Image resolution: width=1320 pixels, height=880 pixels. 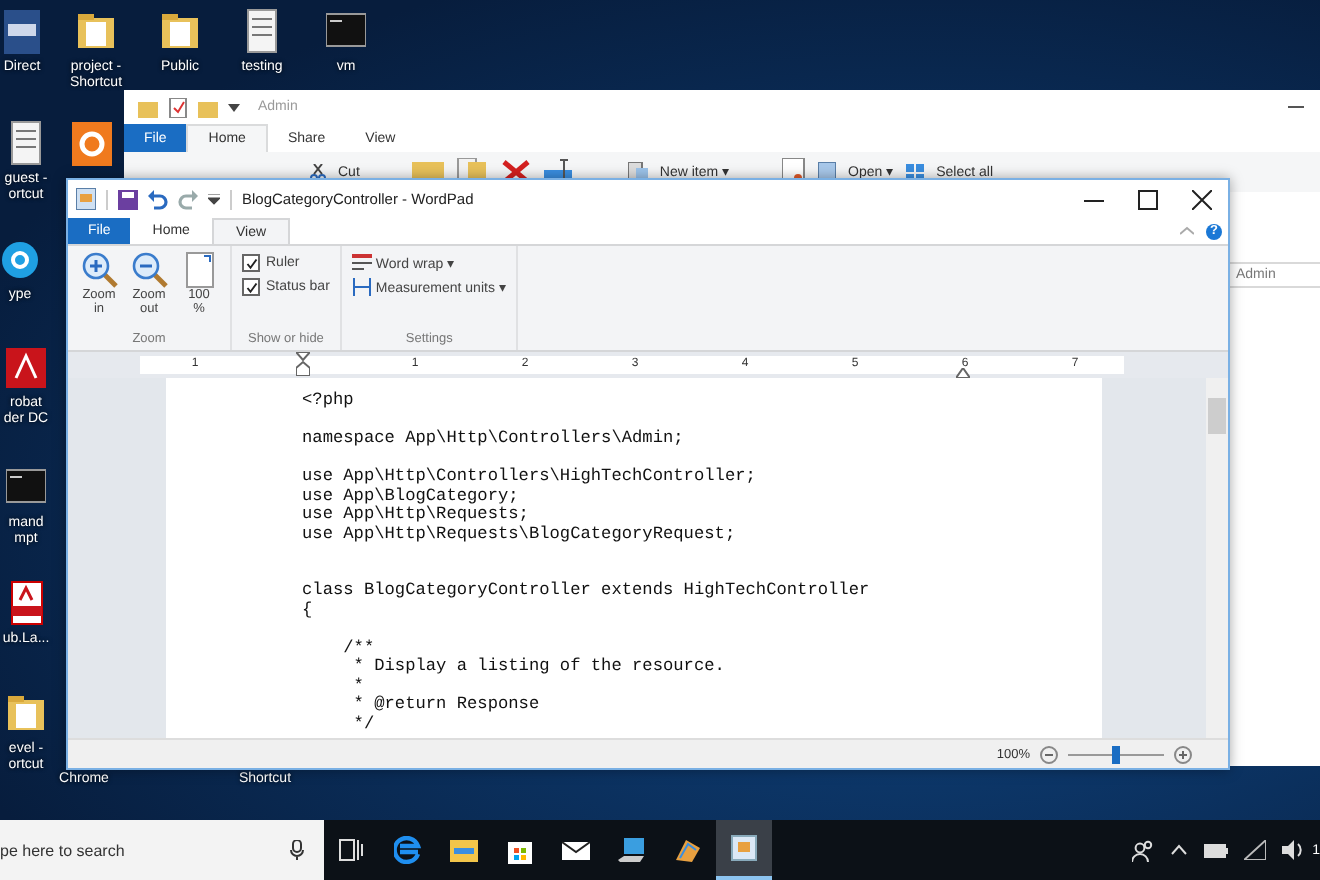 I want to click on task-view-icon, so click(x=352, y=850).